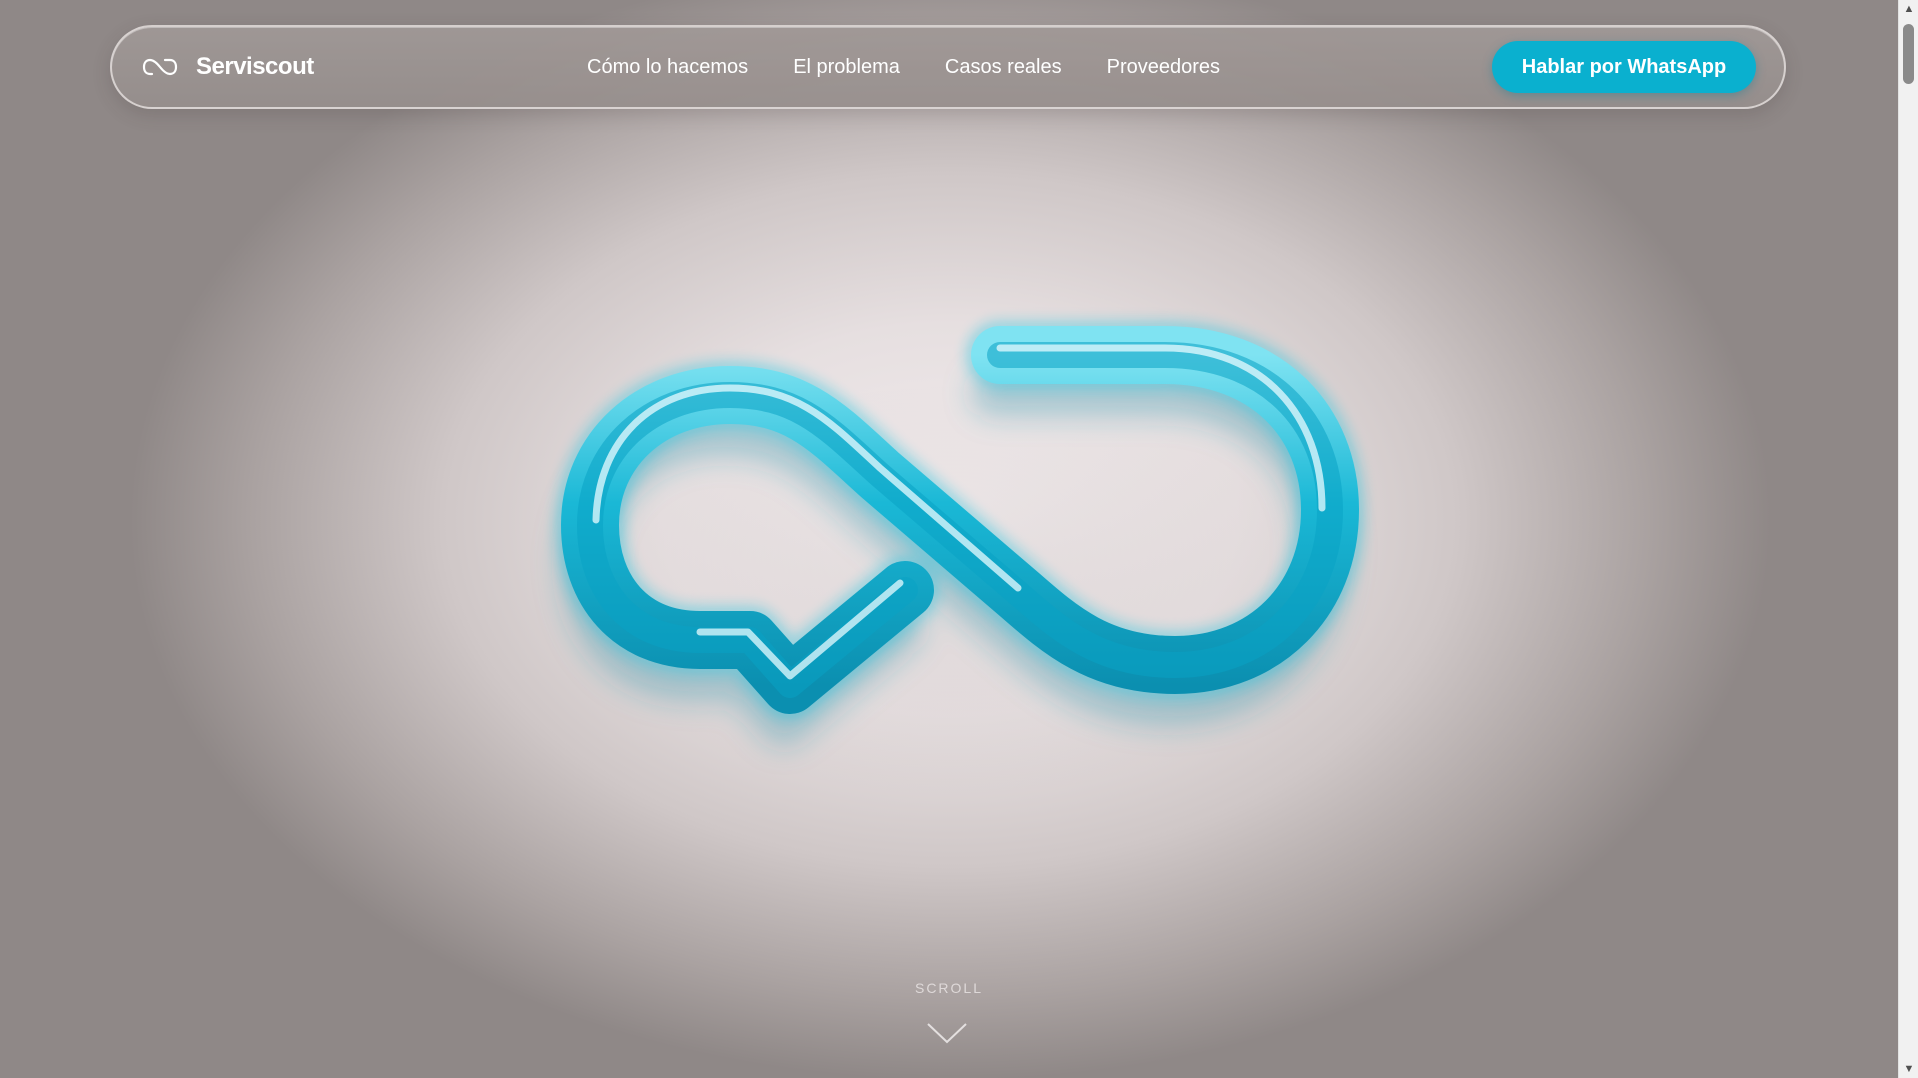 Image resolution: width=1918 pixels, height=1078 pixels. I want to click on scroll-up-arrow-icon: ▲, so click(1908, 9).